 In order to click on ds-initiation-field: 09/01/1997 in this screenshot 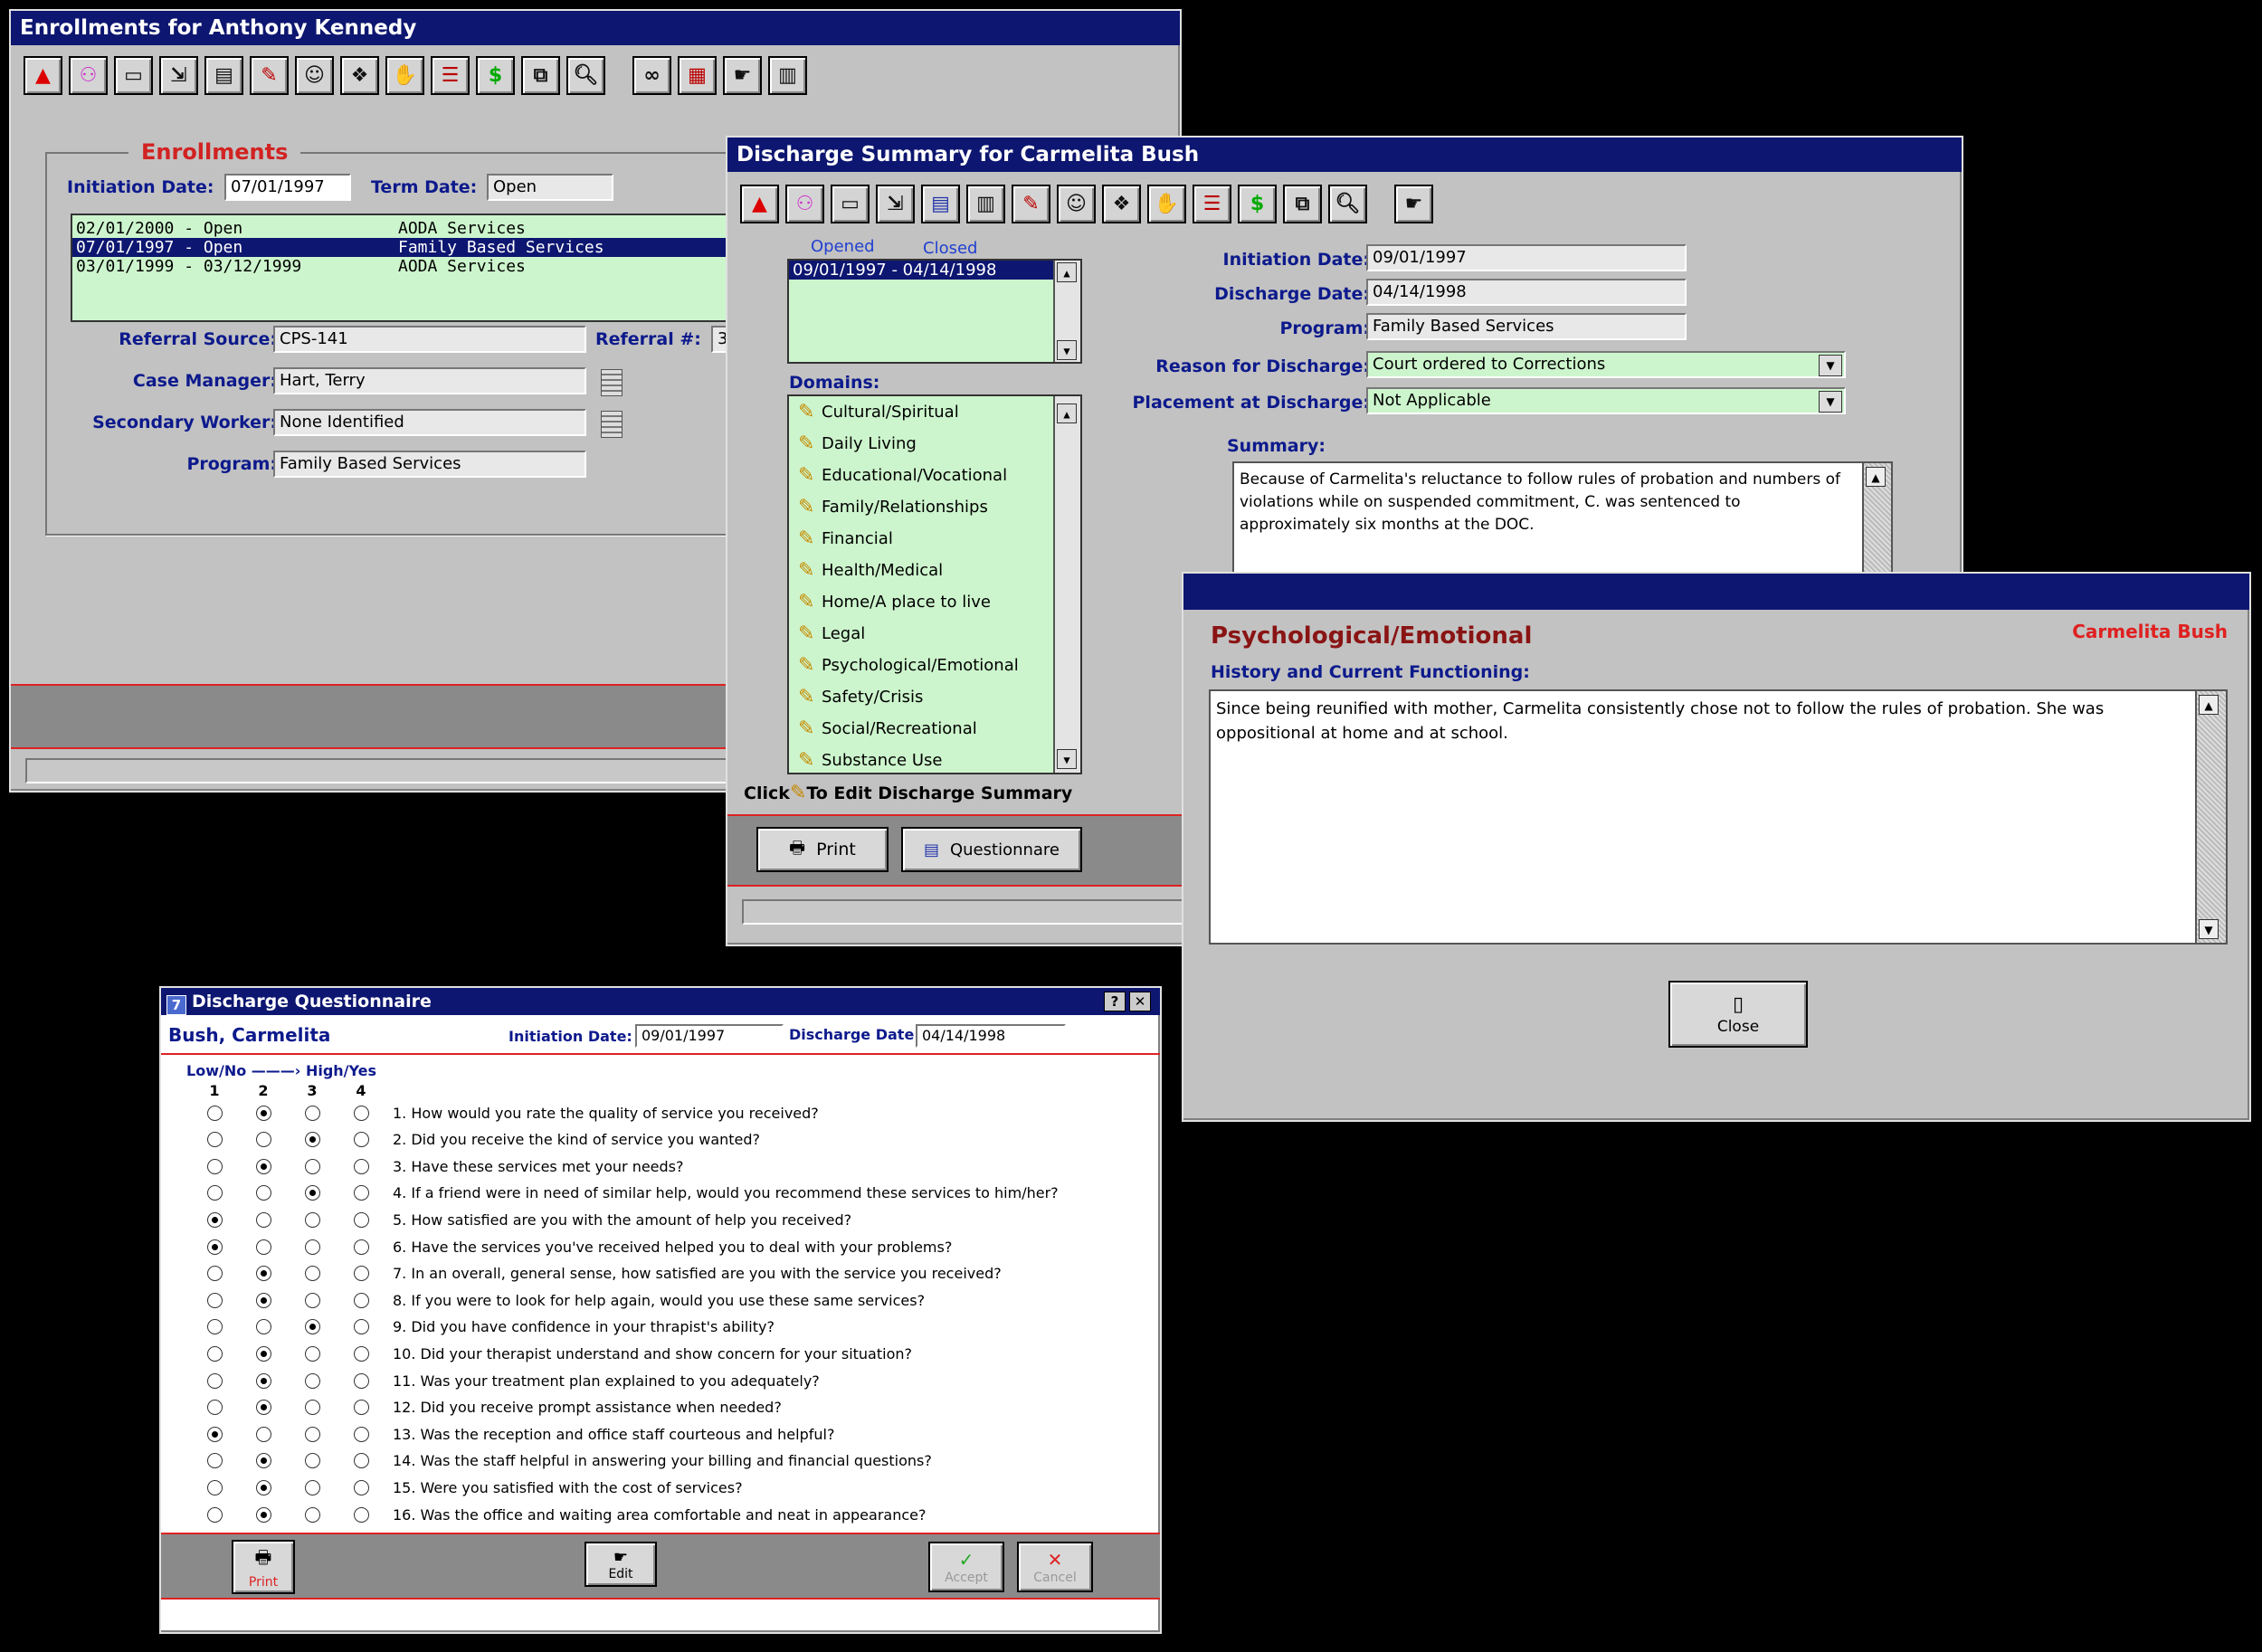, I will do `click(1527, 257)`.